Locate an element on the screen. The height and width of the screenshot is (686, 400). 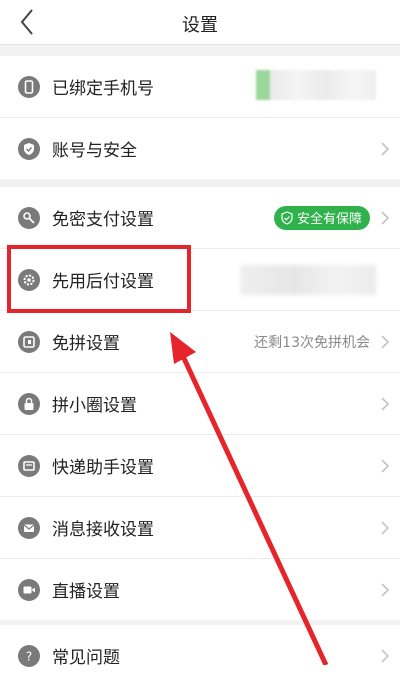
question-icon: ? is located at coordinates (29, 655).